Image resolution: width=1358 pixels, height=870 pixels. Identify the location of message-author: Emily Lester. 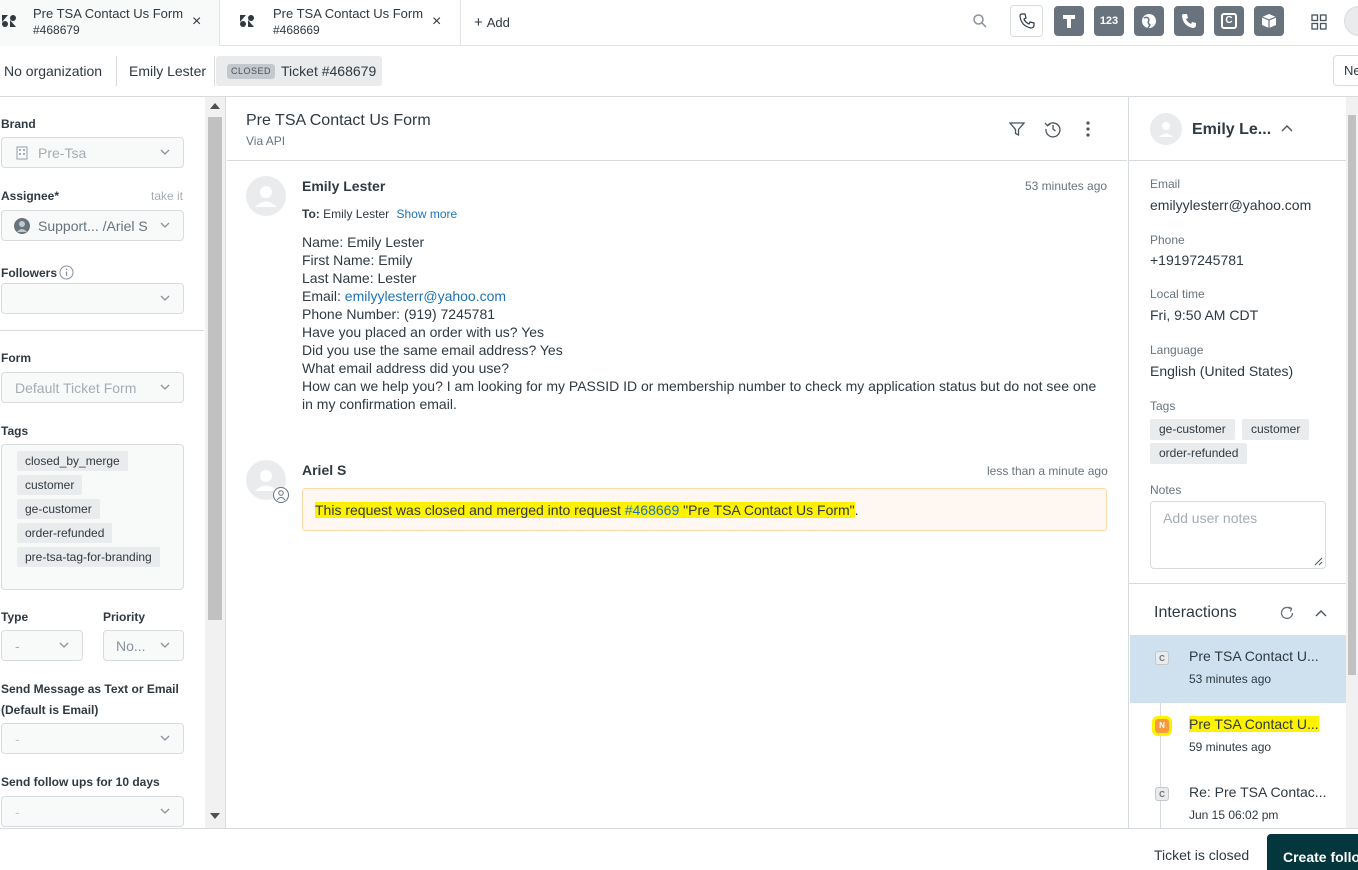
(343, 186).